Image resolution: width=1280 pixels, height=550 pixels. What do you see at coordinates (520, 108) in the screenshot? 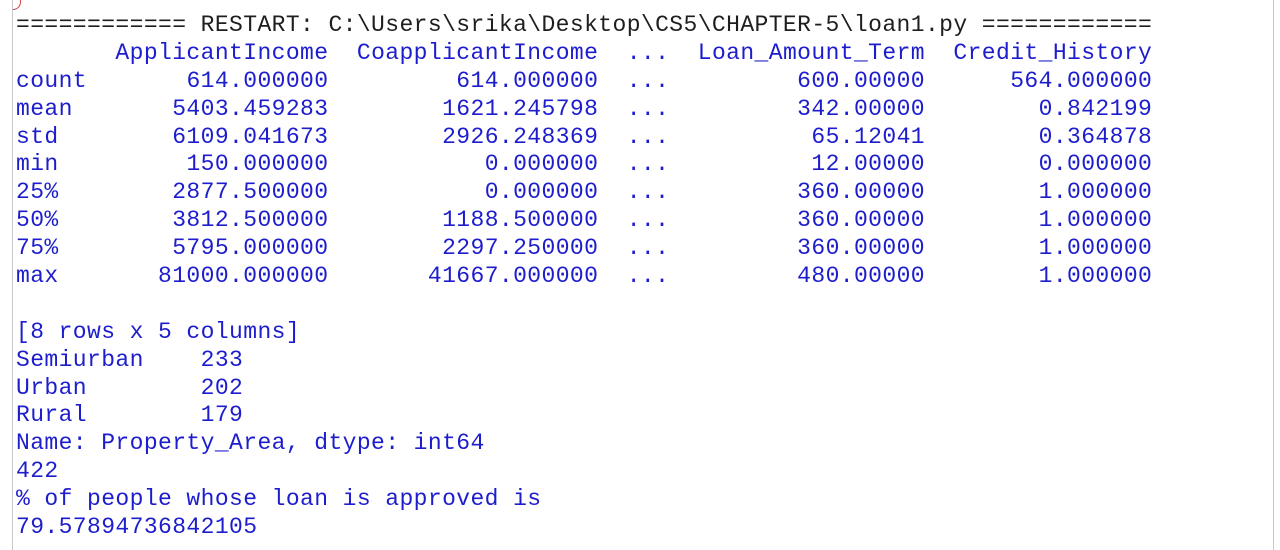
I see `table-cell: 1621.245798` at bounding box center [520, 108].